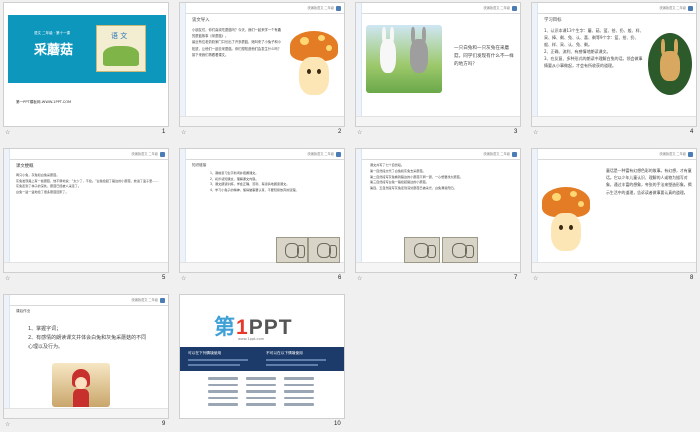 This screenshot has width=700, height=432. What do you see at coordinates (284, 353) in the screenshot?
I see `usage-forbidden-label: 不可以在以下情境使用` at bounding box center [284, 353].